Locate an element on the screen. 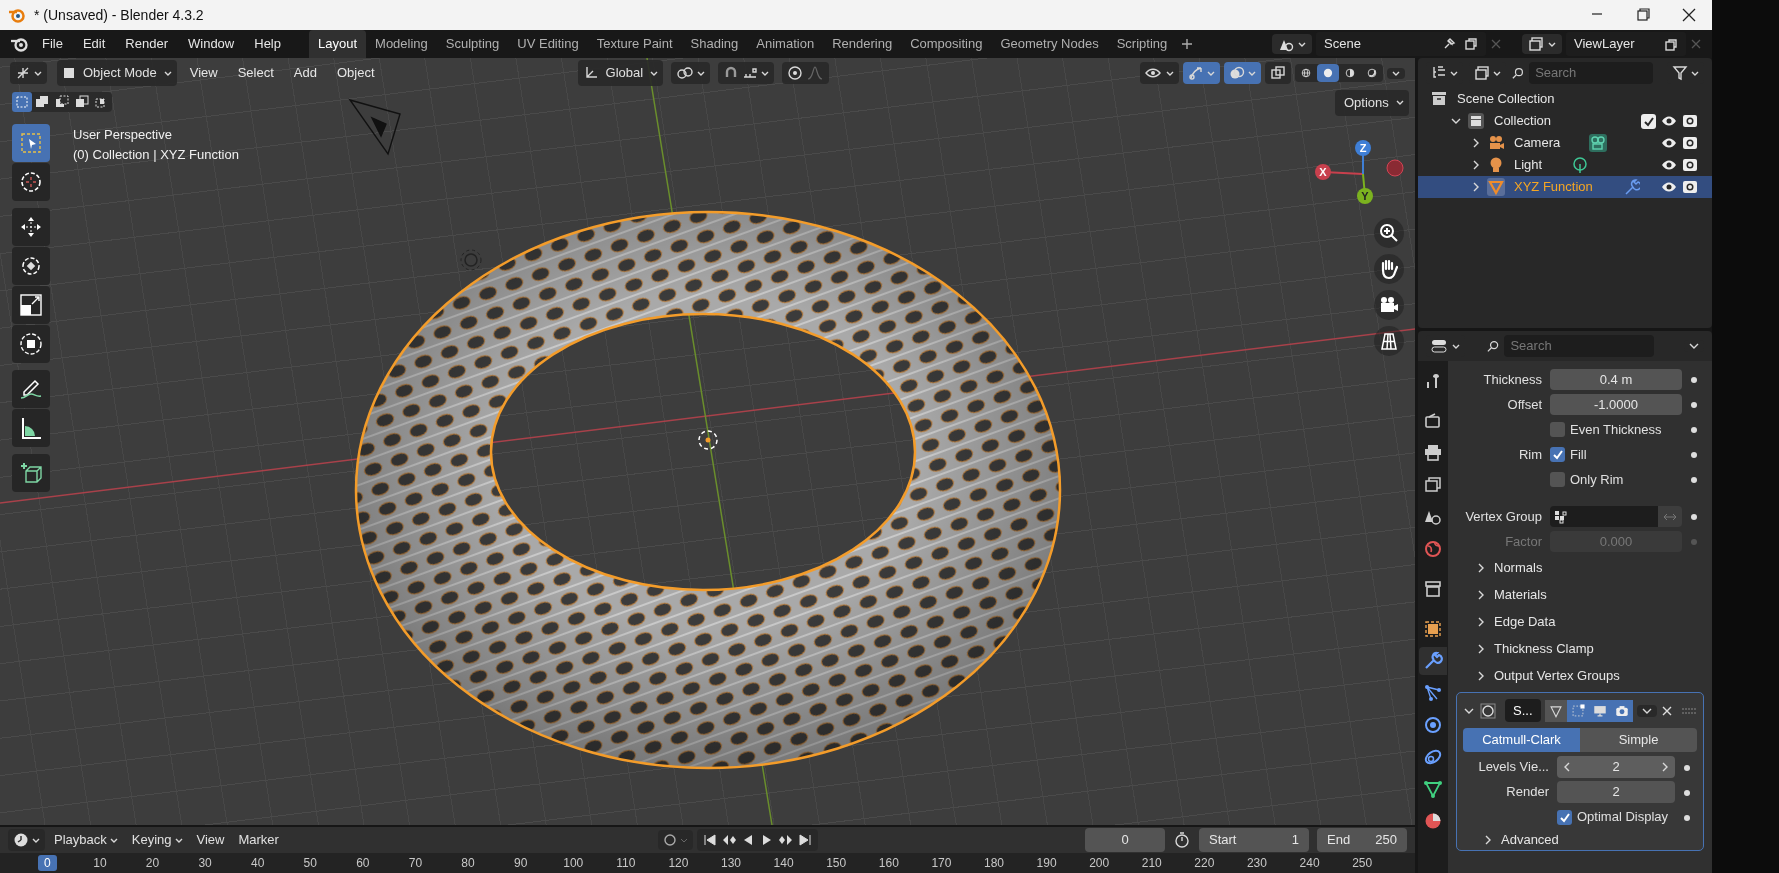 The image size is (1779, 873). view-layer-field: ViewLayer is located at coordinates (1626, 44).